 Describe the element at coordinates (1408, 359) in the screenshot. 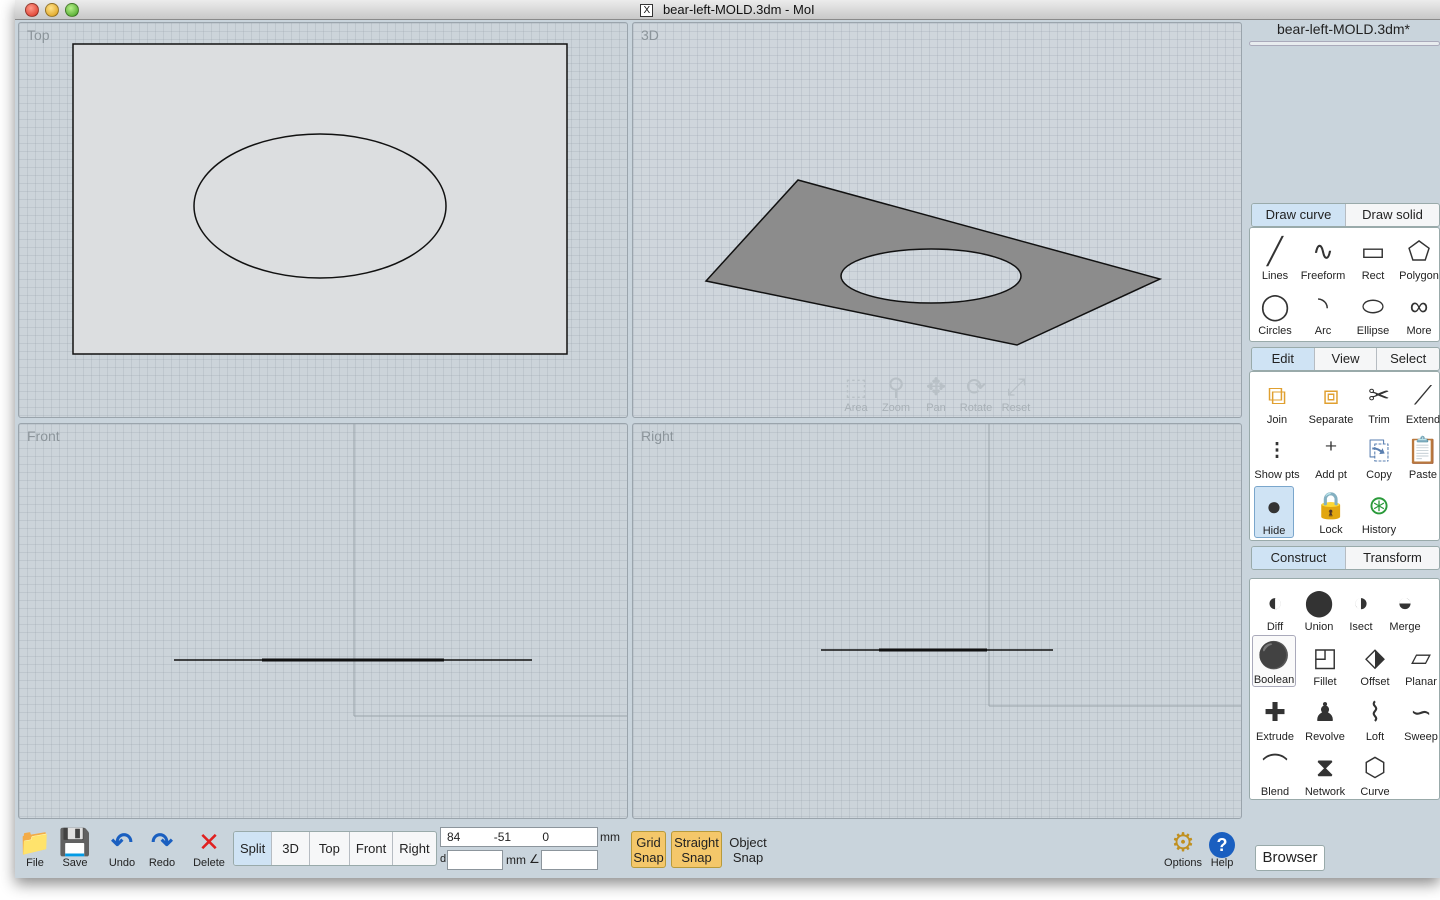

I see `tab-select: Select` at that location.